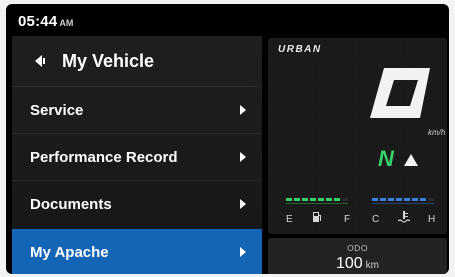 Image resolution: width=455 pixels, height=277 pixels. Describe the element at coordinates (104, 157) in the screenshot. I see `menu-item-label: Performance Record` at that location.